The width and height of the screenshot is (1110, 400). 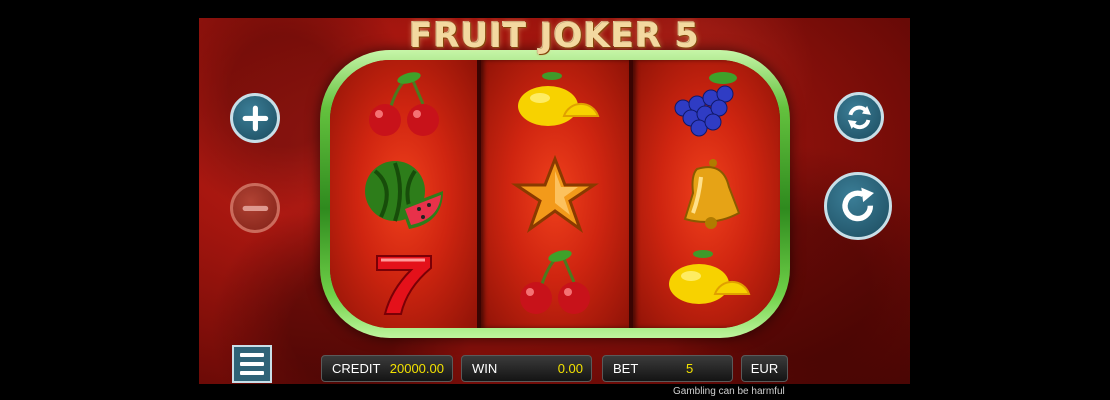 I want to click on currency-panel: EUR, so click(x=764, y=368).